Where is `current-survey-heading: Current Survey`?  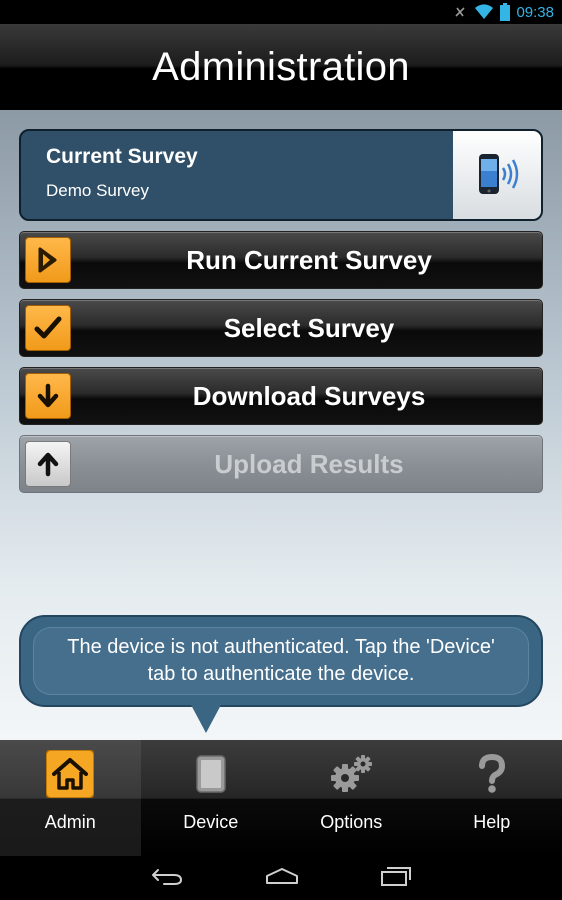 current-survey-heading: Current Survey is located at coordinates (122, 156).